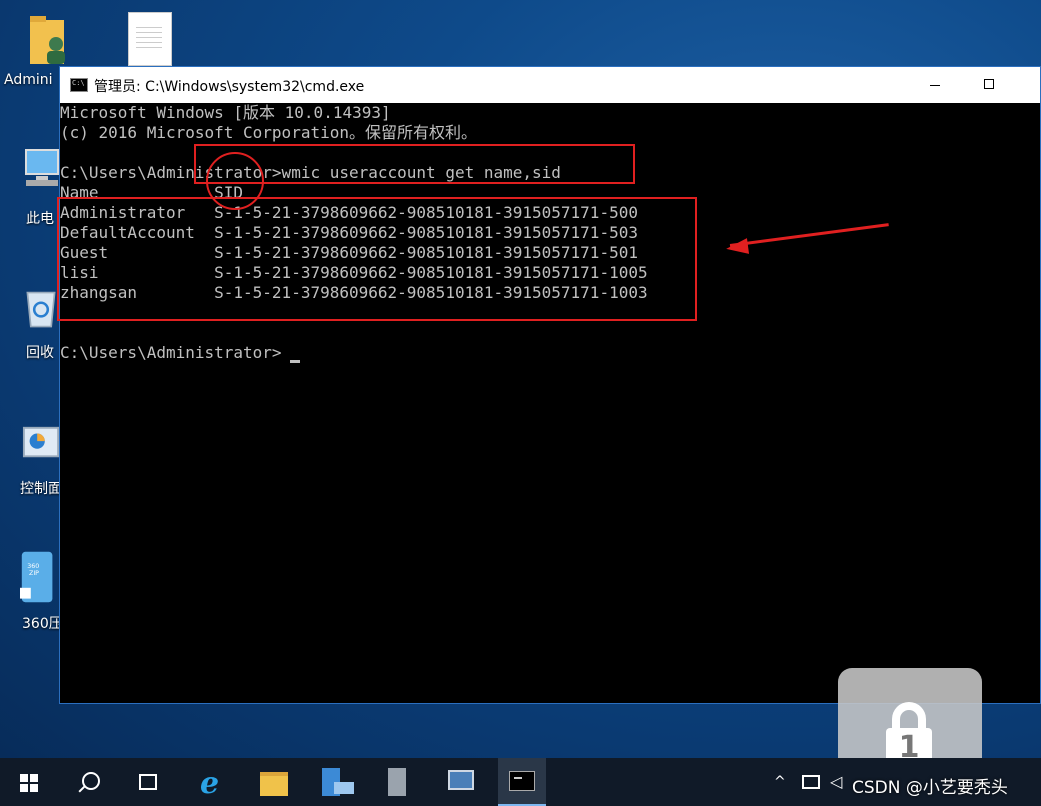  What do you see at coordinates (397, 782) in the screenshot?
I see `admin-tools-icon` at bounding box center [397, 782].